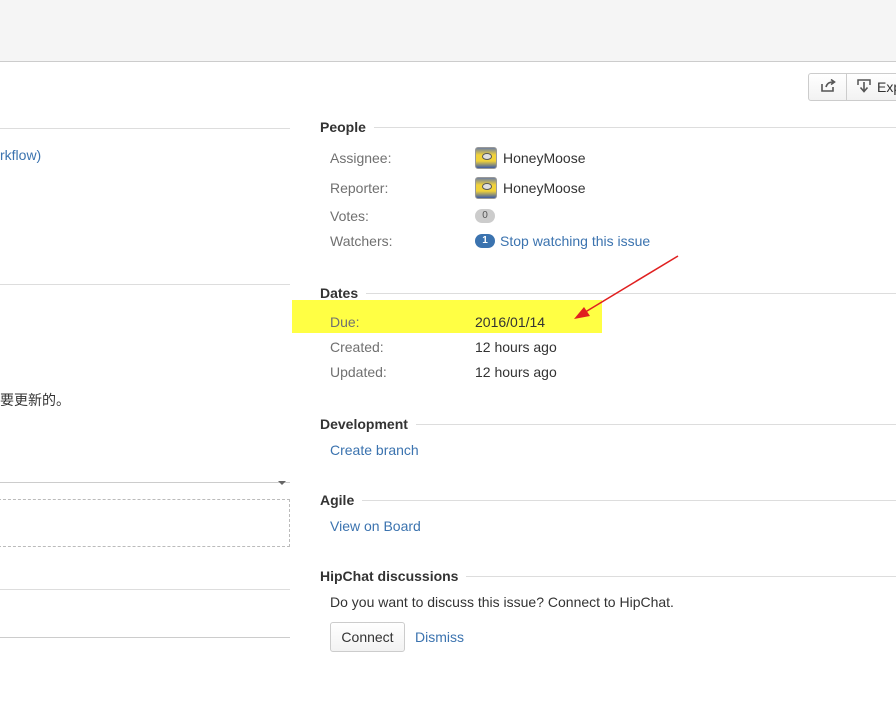  I want to click on assignee-value: HoneyMoose, so click(530, 158).